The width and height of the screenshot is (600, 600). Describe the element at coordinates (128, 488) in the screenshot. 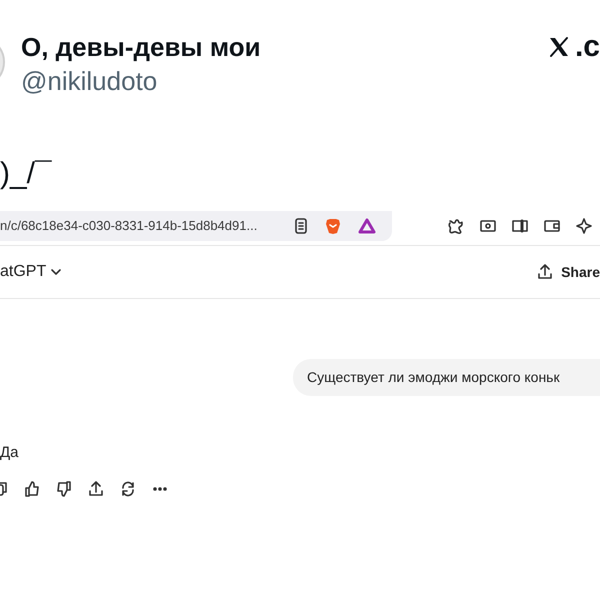

I see `regenerate-icon` at that location.